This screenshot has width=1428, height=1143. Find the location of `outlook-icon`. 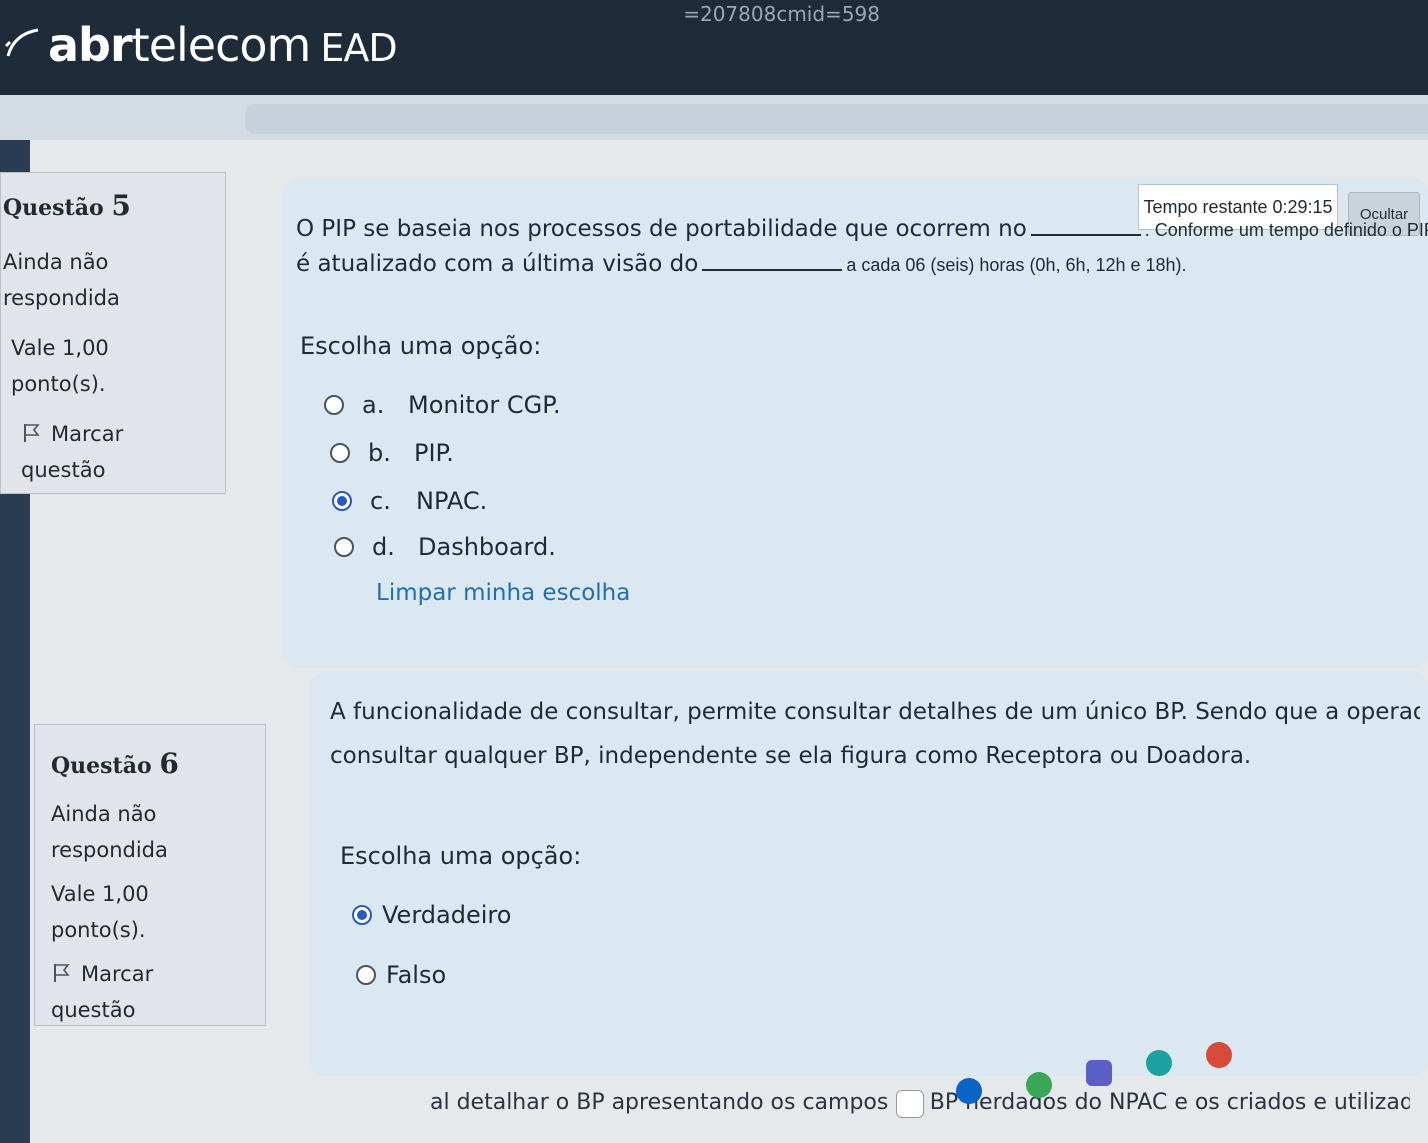

outlook-icon is located at coordinates (969, 1091).